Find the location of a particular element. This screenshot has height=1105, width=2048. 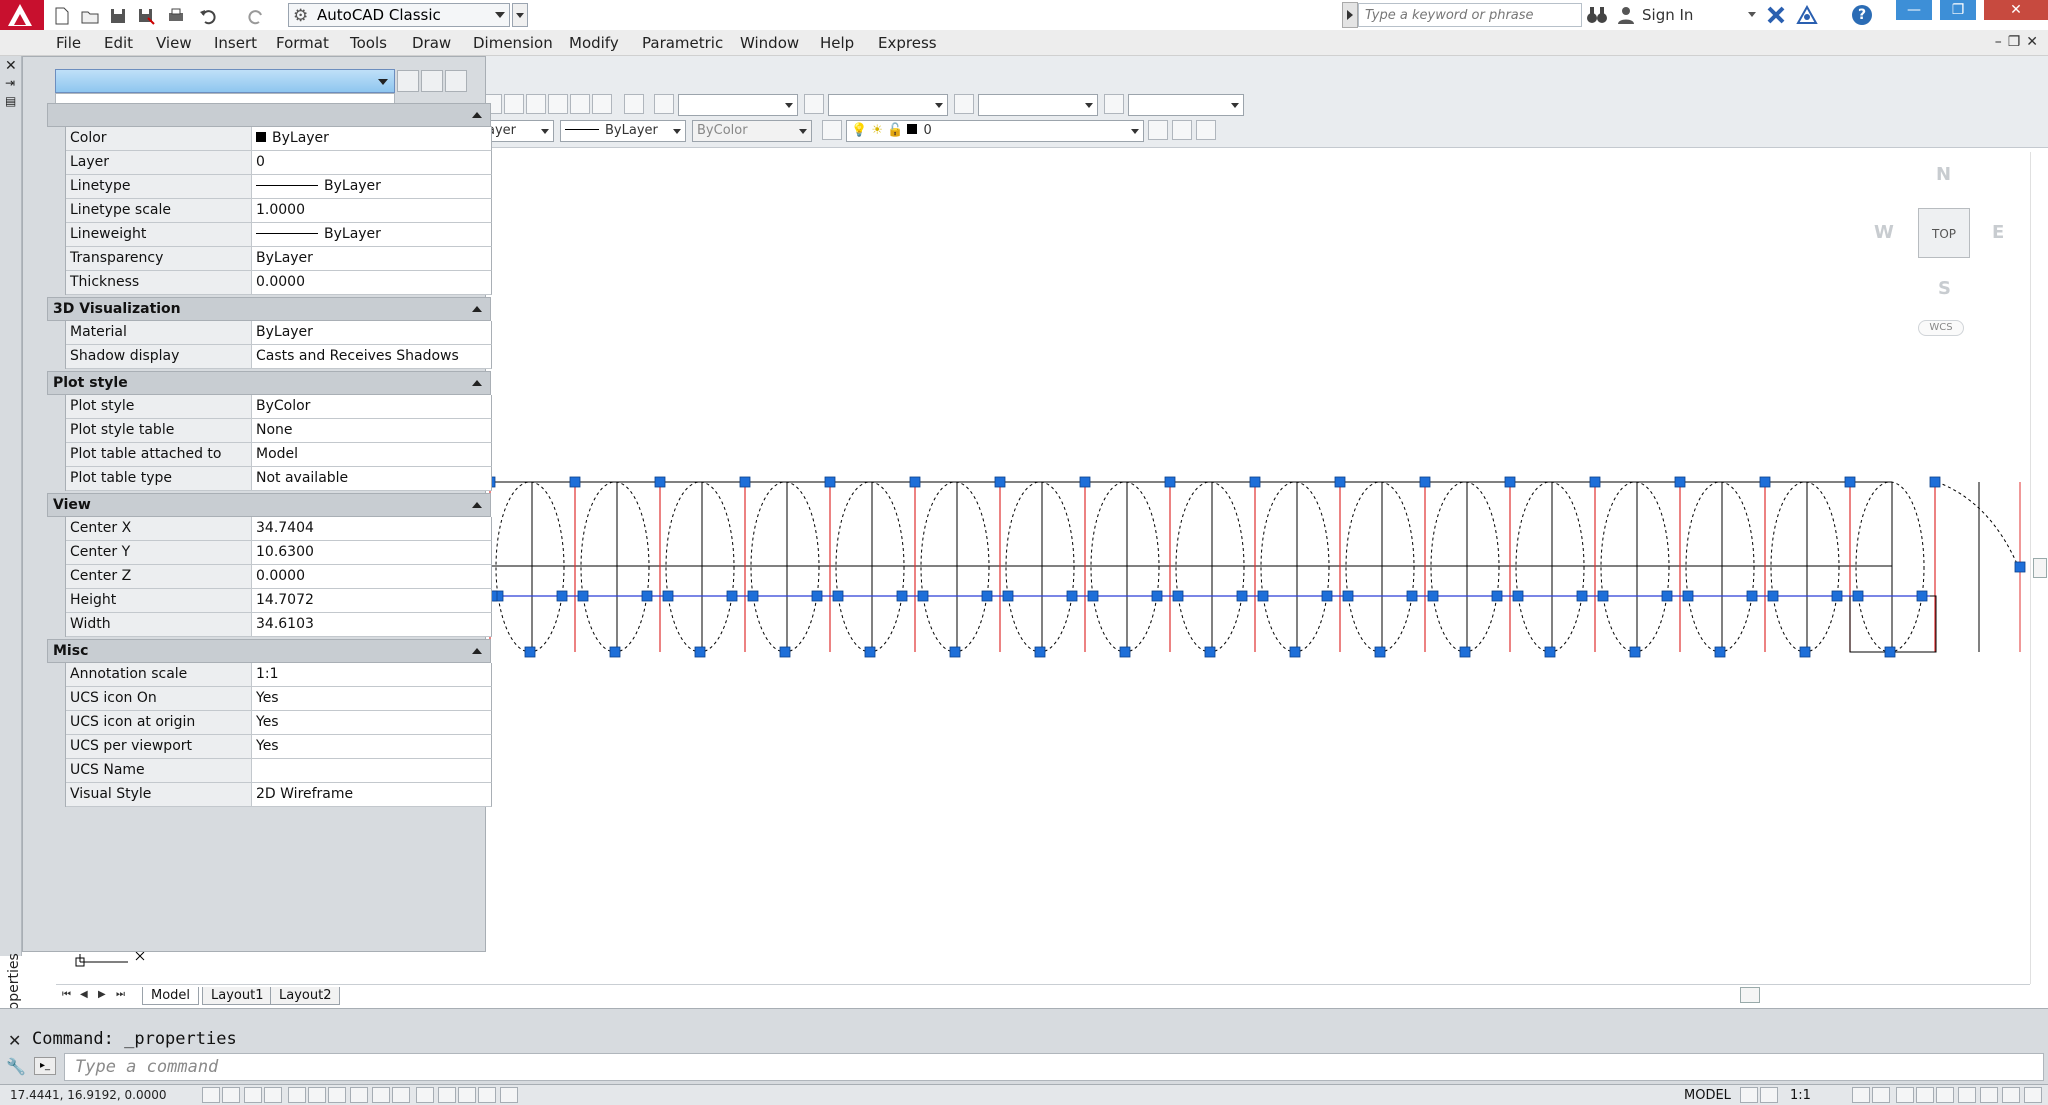

property-row: Linetype ByLayer is located at coordinates (278, 187).